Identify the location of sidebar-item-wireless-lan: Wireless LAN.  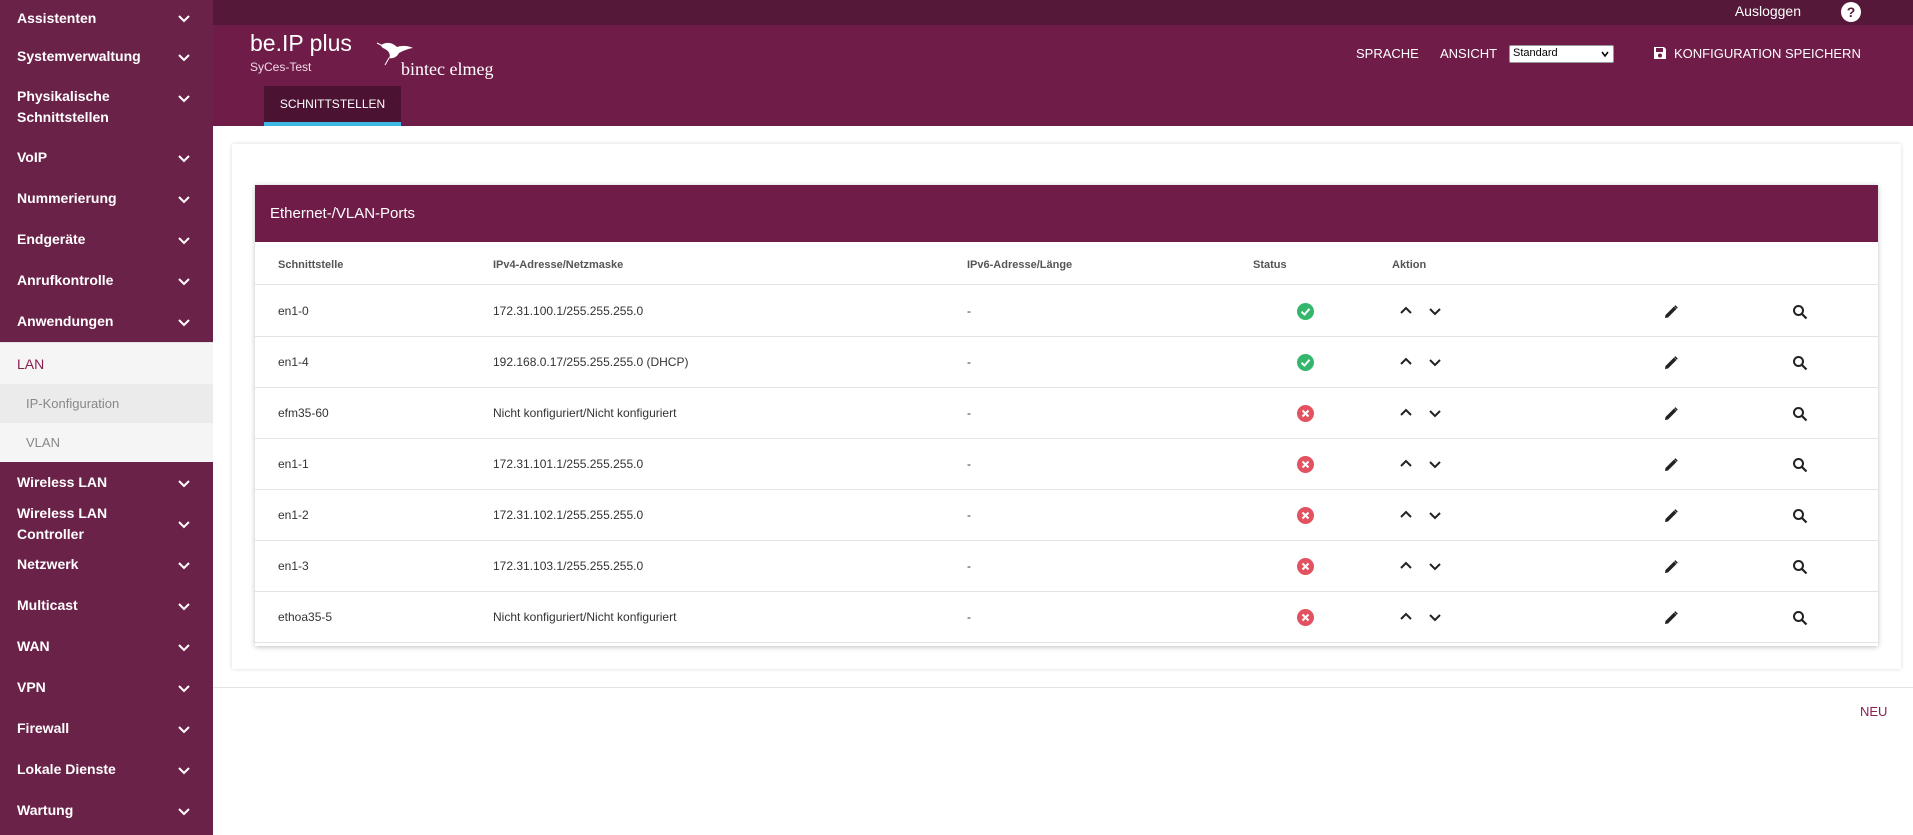
(106, 482).